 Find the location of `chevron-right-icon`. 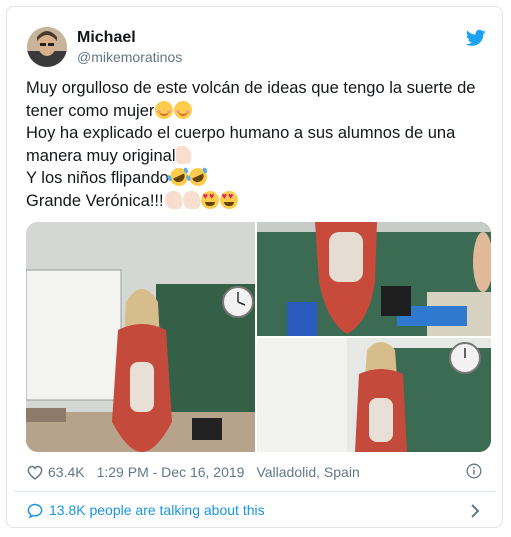

chevron-right-icon is located at coordinates (475, 511).